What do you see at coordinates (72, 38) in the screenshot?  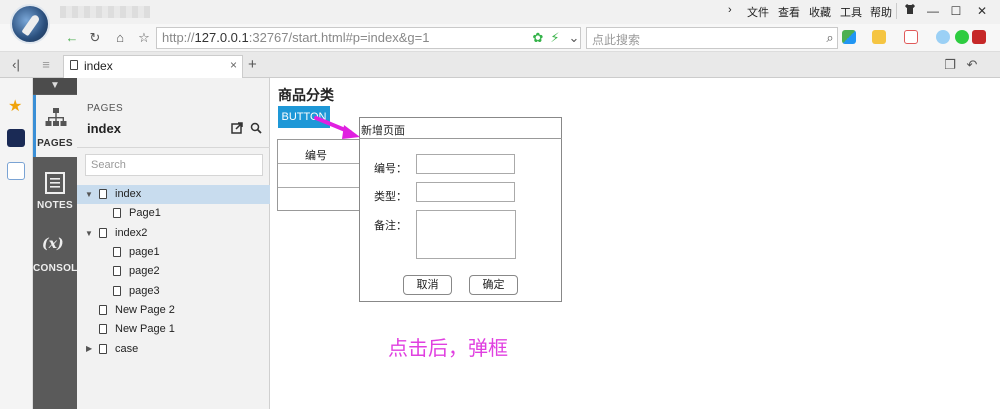 I see `back-button: ←` at bounding box center [72, 38].